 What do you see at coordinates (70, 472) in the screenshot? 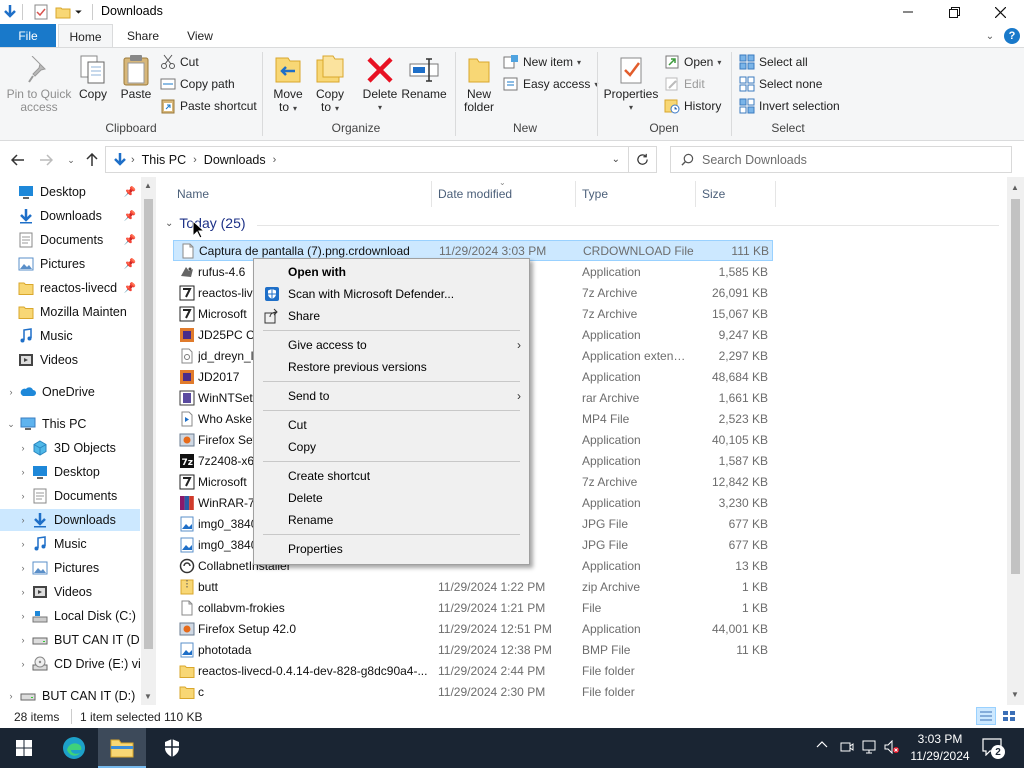
I see `sidebar-item: › Desktop` at bounding box center [70, 472].